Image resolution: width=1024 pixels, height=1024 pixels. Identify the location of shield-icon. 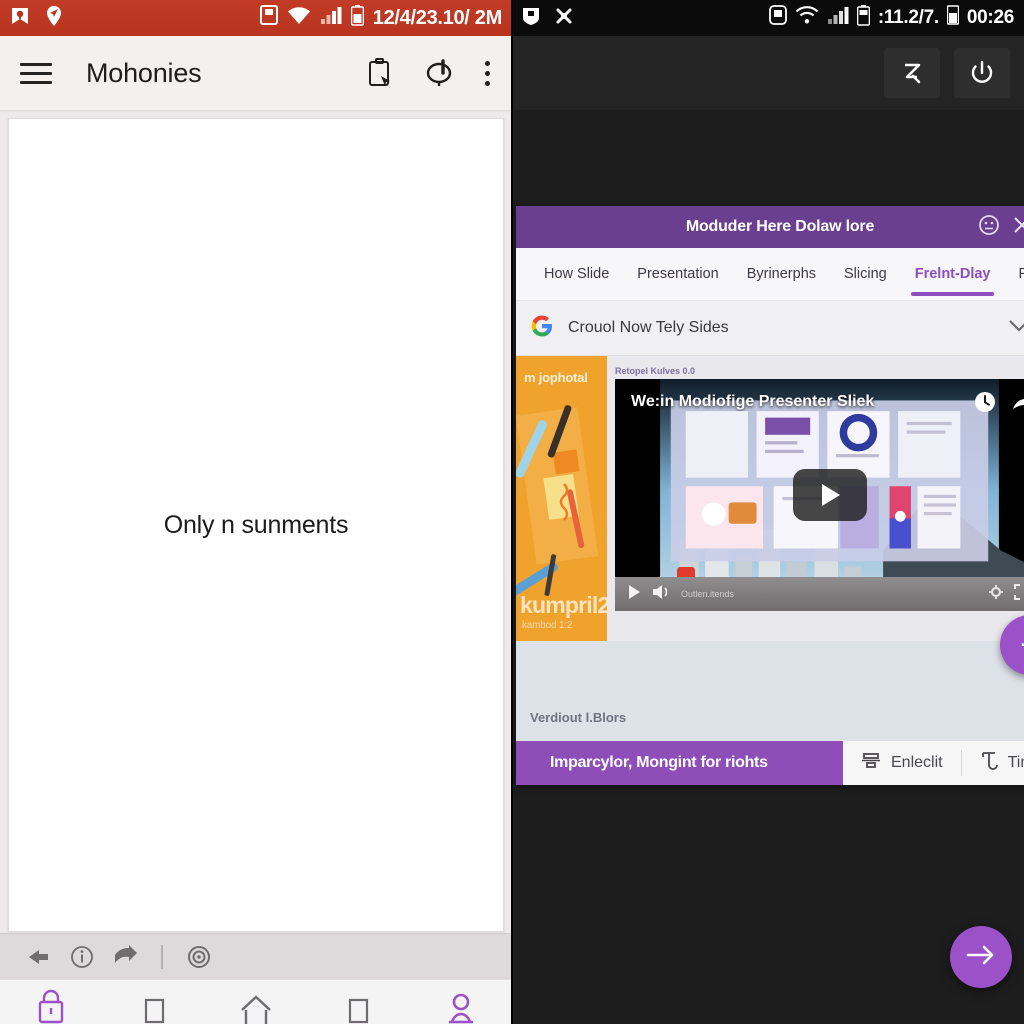
(531, 18).